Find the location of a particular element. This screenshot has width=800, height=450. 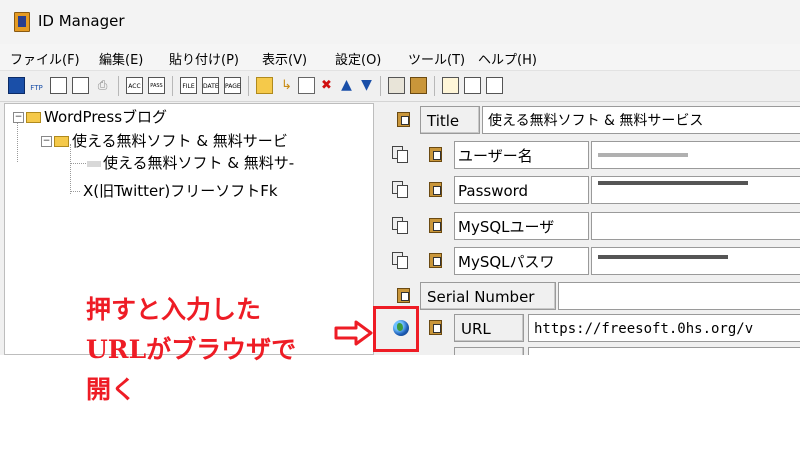

annotation-line: 押すと入力した is located at coordinates (174, 309).